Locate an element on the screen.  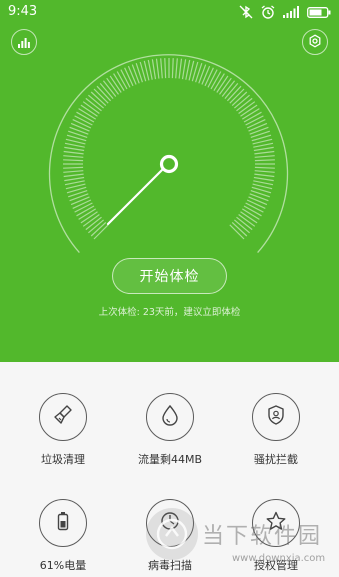
harassment-block-button is located at coordinates (276, 417).